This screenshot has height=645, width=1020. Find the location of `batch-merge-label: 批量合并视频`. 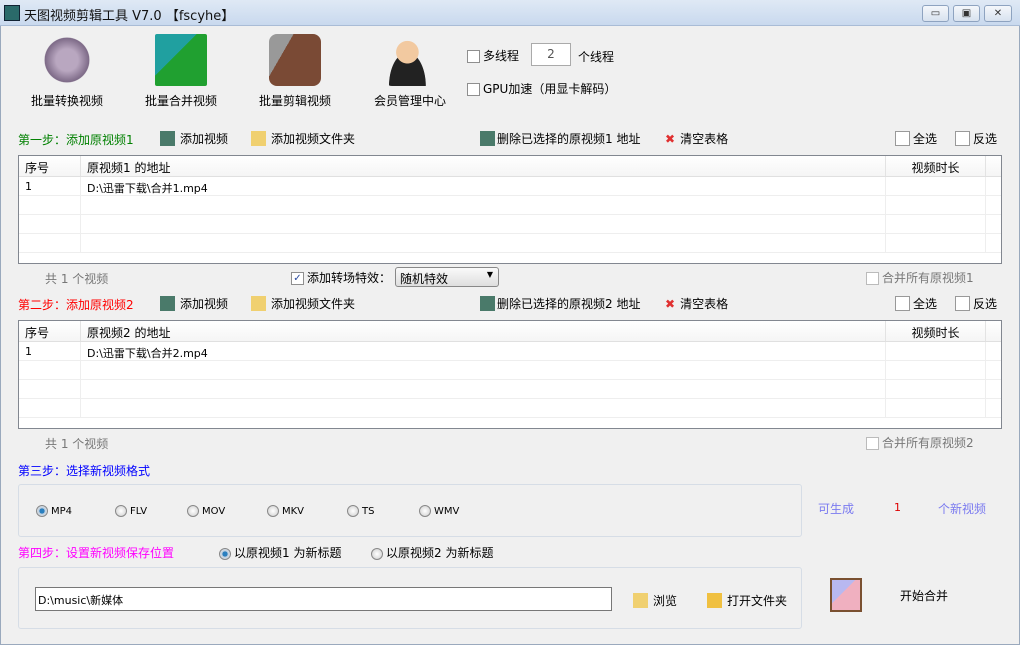

batch-merge-label: 批量合并视频 is located at coordinates (180, 101).